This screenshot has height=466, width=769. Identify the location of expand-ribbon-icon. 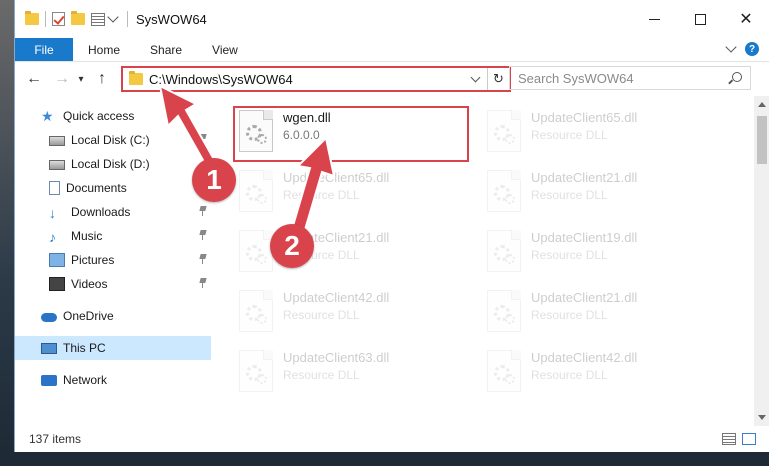
(731, 47).